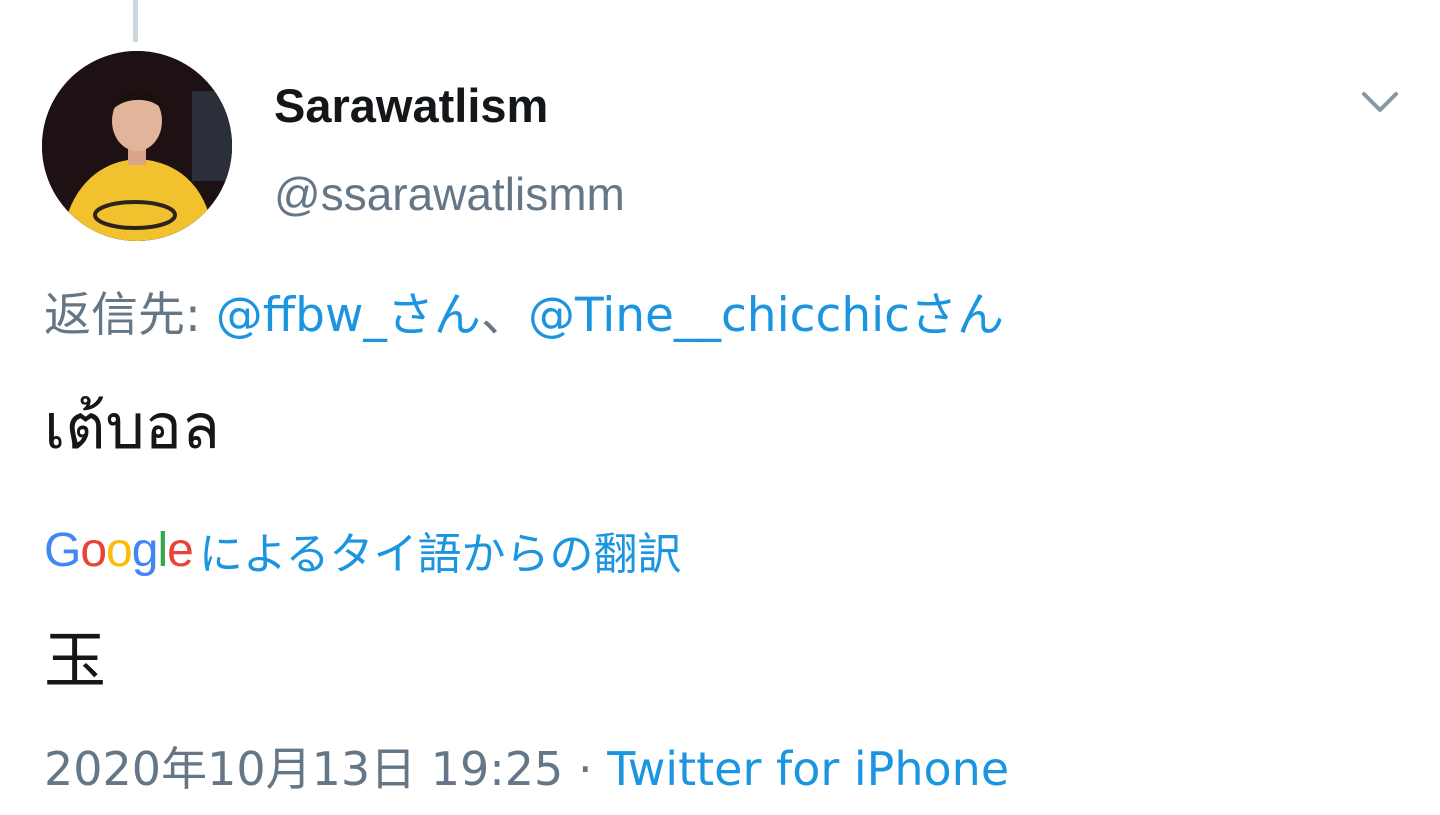 This screenshot has width=1440, height=815. What do you see at coordinates (449, 194) in the screenshot?
I see `user-handle: @ssarawatlismm` at bounding box center [449, 194].